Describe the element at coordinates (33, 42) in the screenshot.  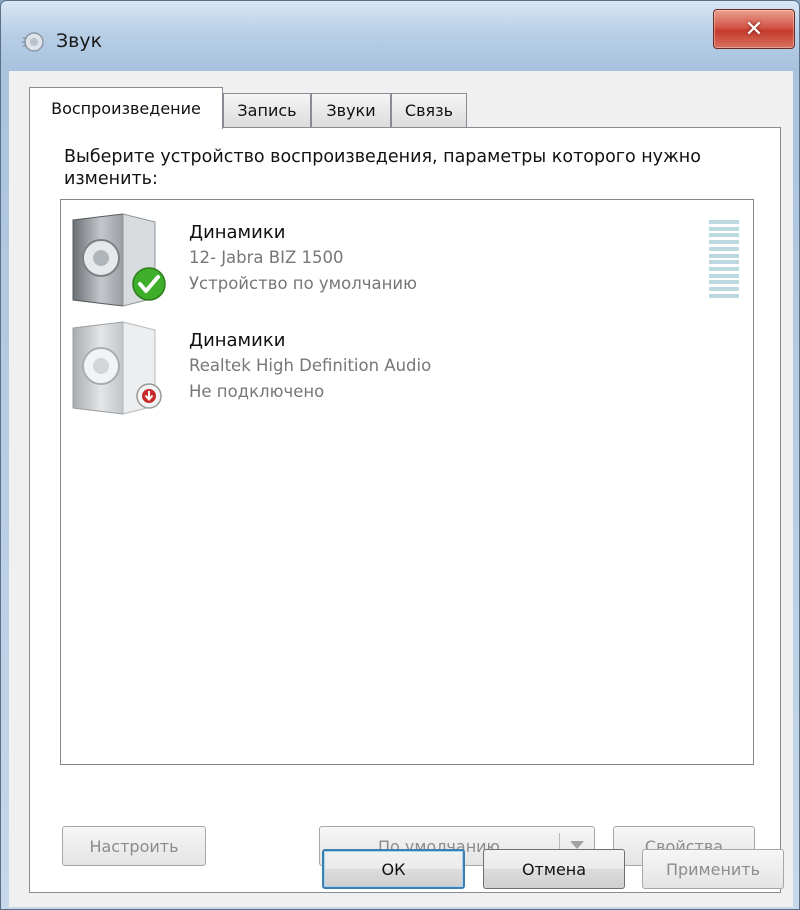
I see `sound-app-icon` at that location.